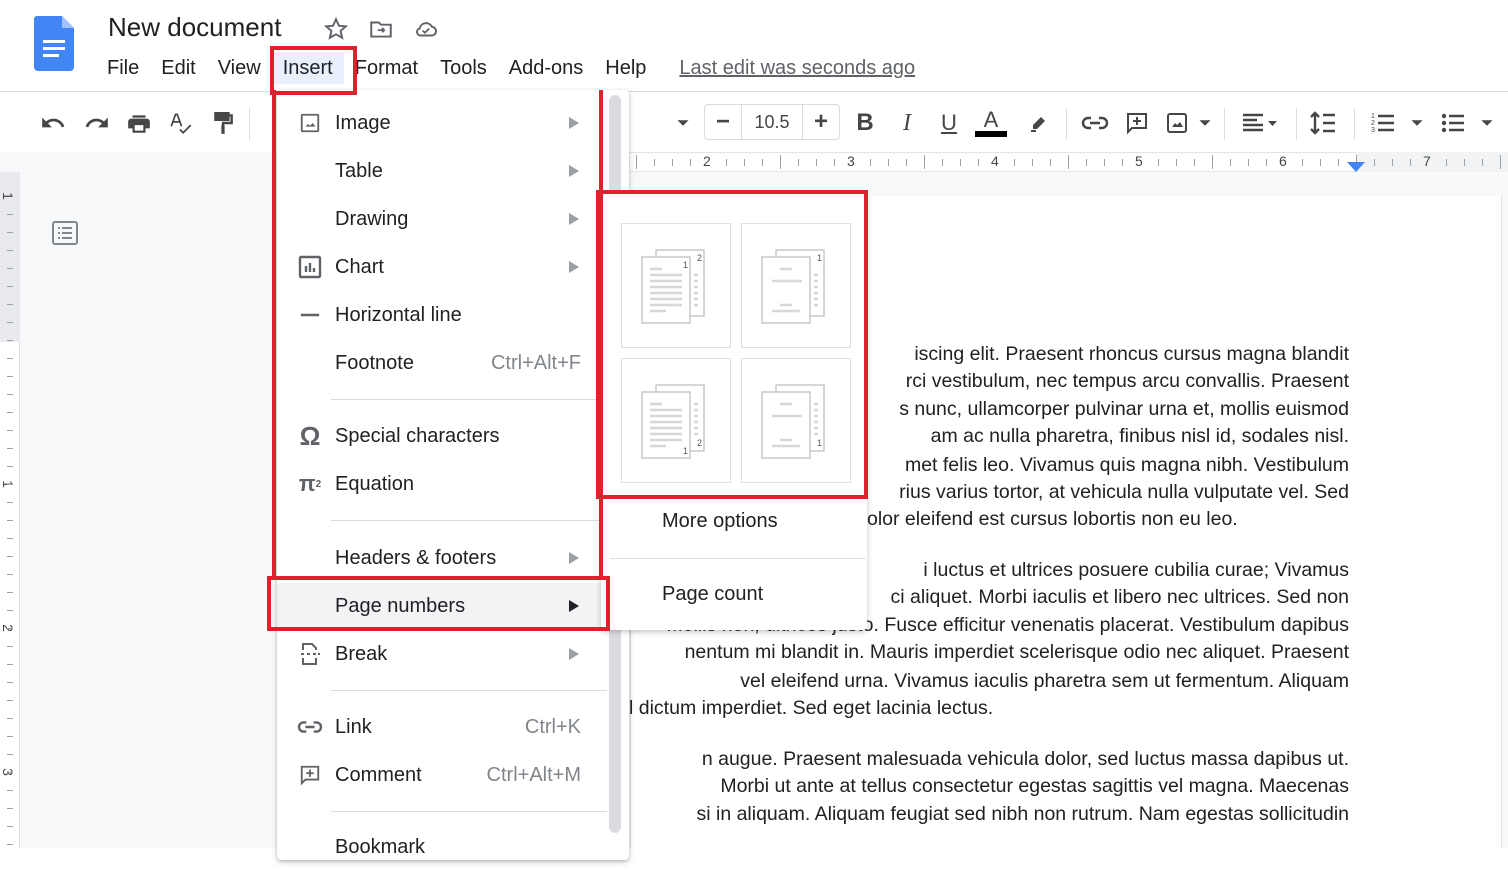 This screenshot has width=1508, height=870. I want to click on highlight-icon, so click(1039, 123).